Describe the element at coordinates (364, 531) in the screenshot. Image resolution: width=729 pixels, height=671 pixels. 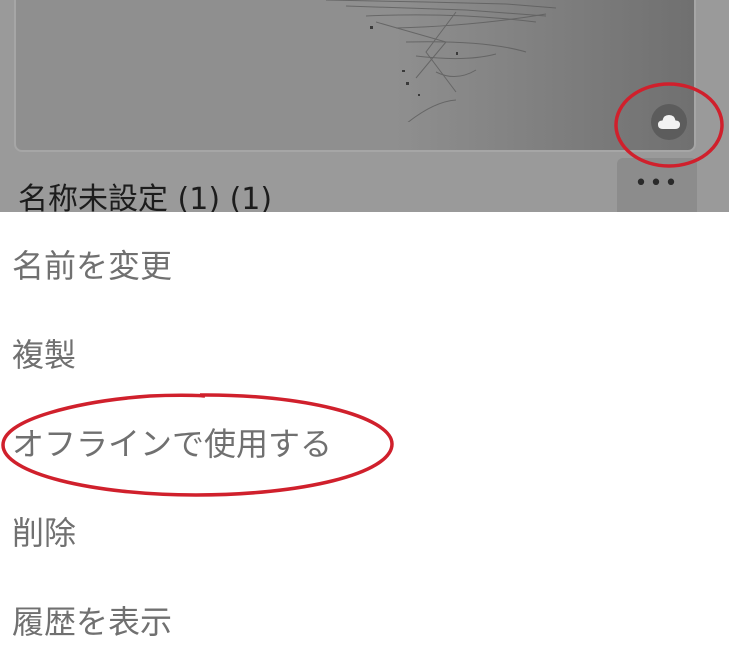
I see `menu-item-delete: 削除` at that location.